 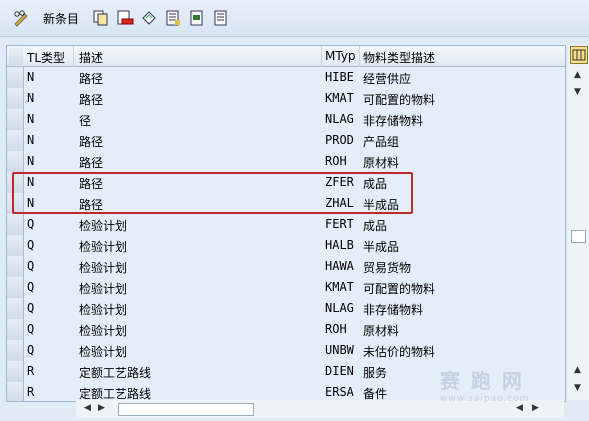 What do you see at coordinates (286, 56) in the screenshot?
I see `table-header: TL类型 描述 MTyp 物料类型描述` at bounding box center [286, 56].